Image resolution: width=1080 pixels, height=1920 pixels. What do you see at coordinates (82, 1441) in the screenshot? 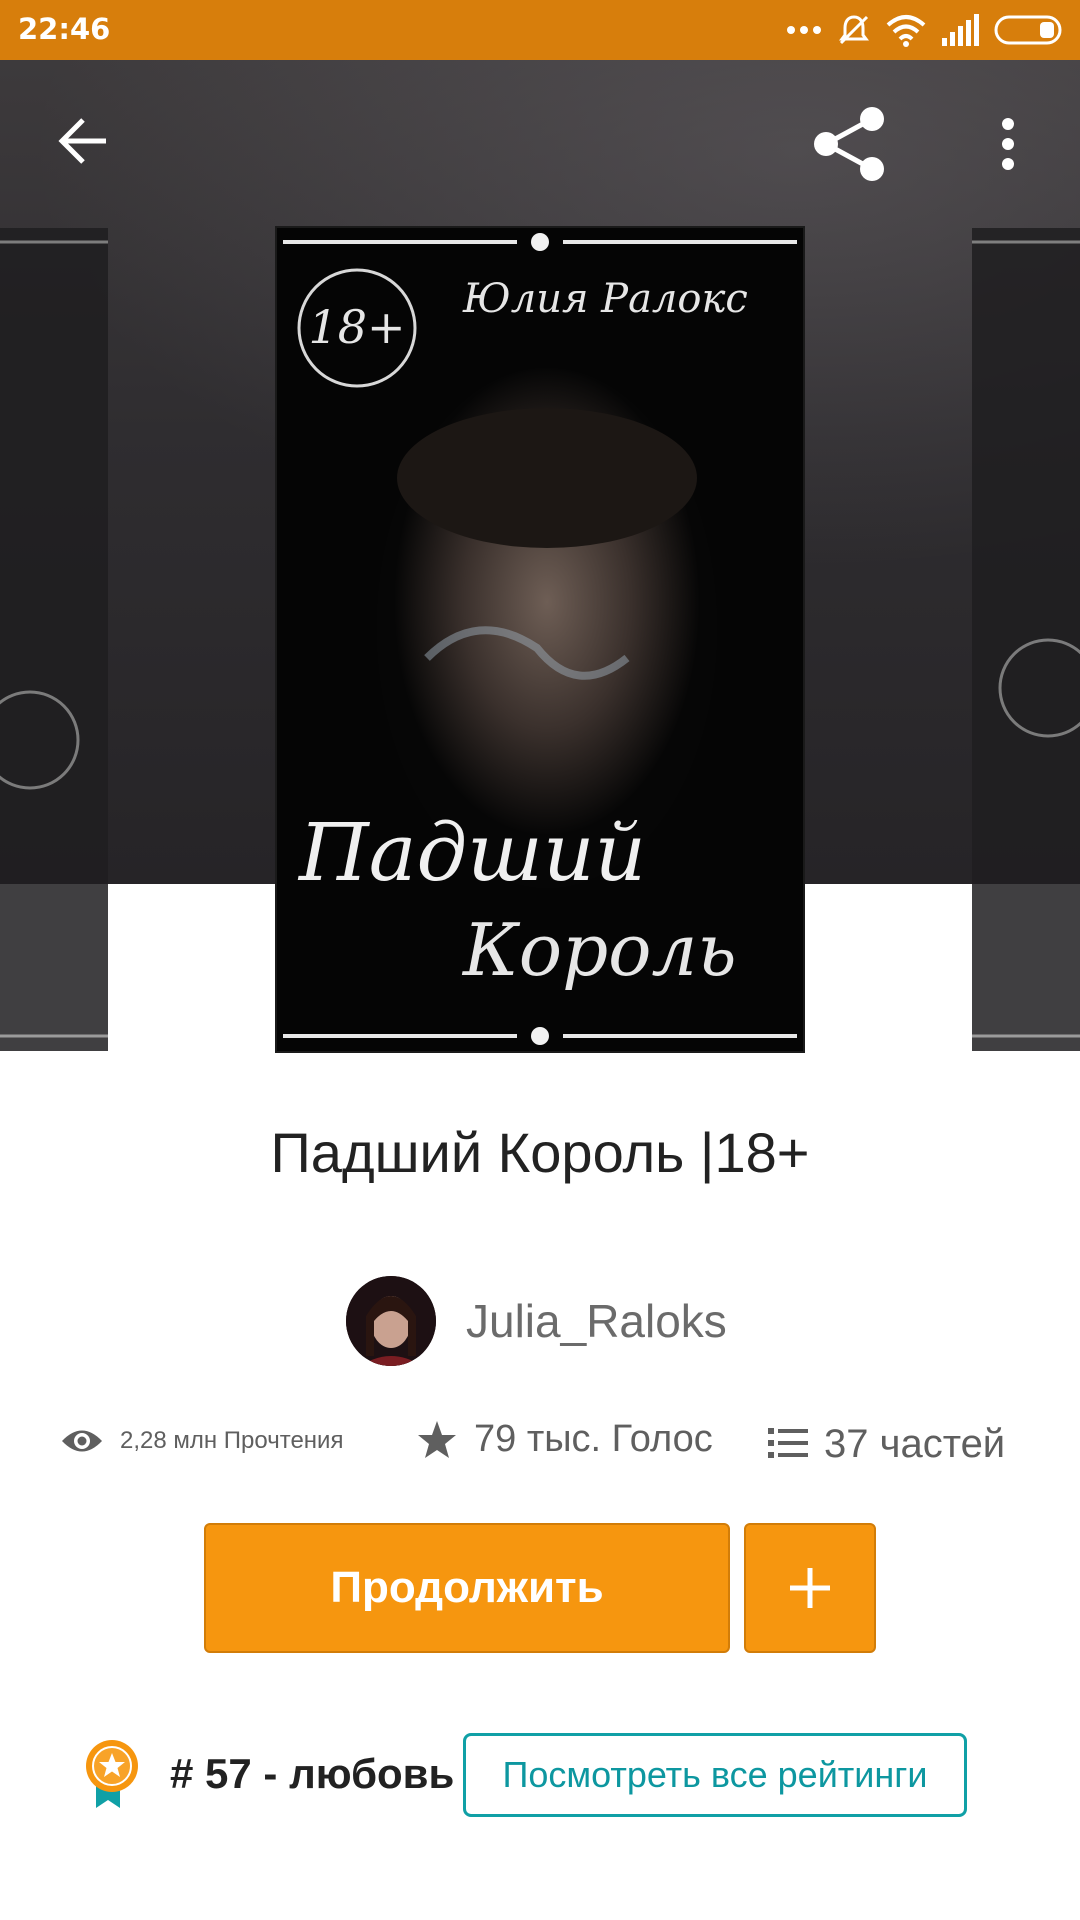
I see `eye-icon` at bounding box center [82, 1441].